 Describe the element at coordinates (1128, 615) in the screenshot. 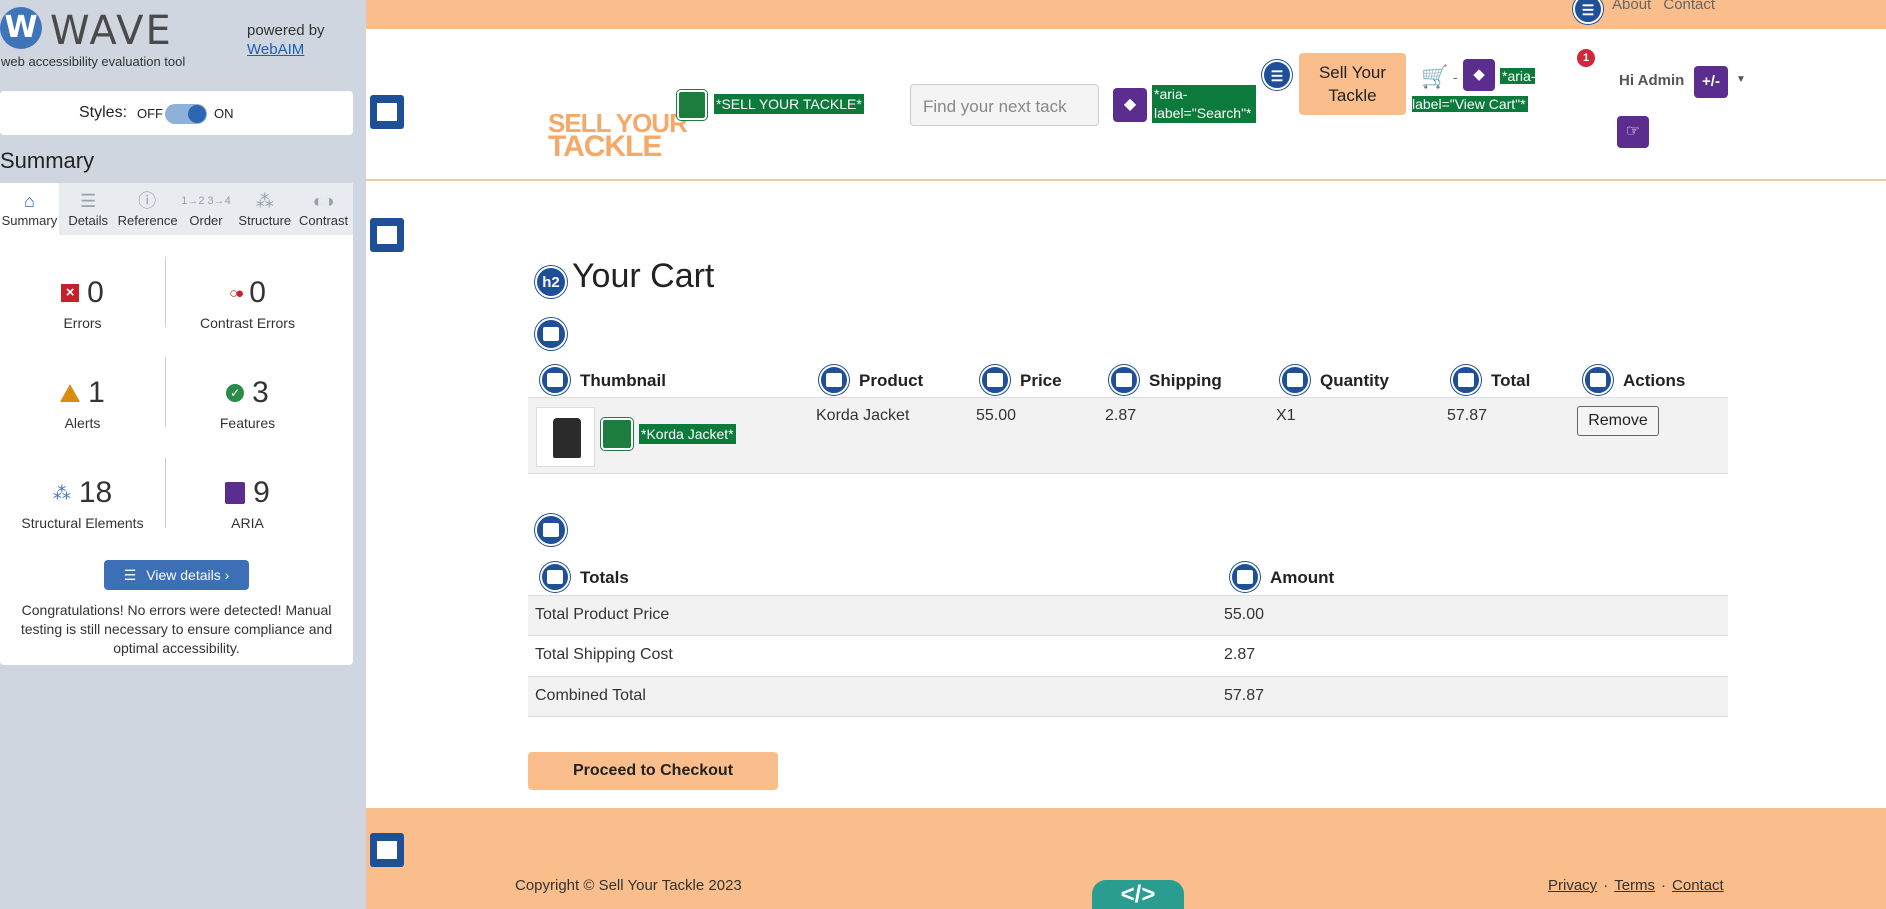

I see `table-row: Total Product Price 55.00` at that location.